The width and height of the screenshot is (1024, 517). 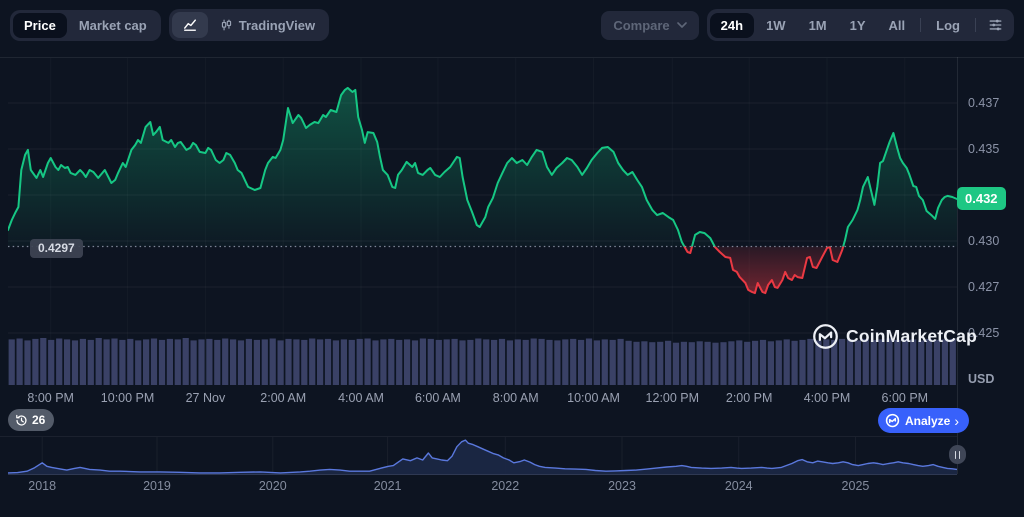 I want to click on live-price-badge: 0.432, so click(x=981, y=198).